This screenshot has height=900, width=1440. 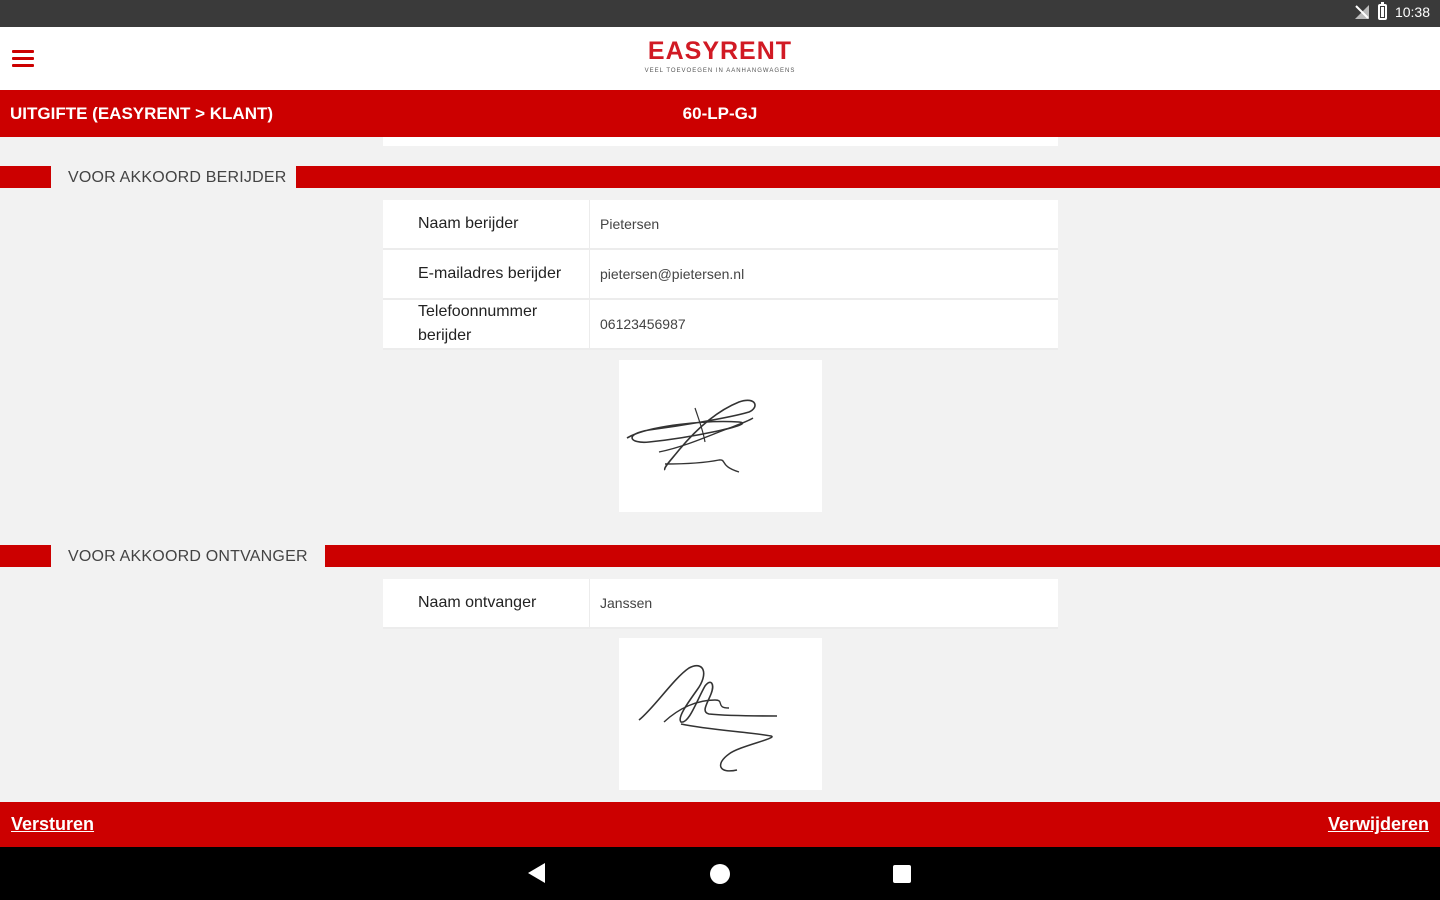 I want to click on status-time: 10:38, so click(x=1412, y=12).